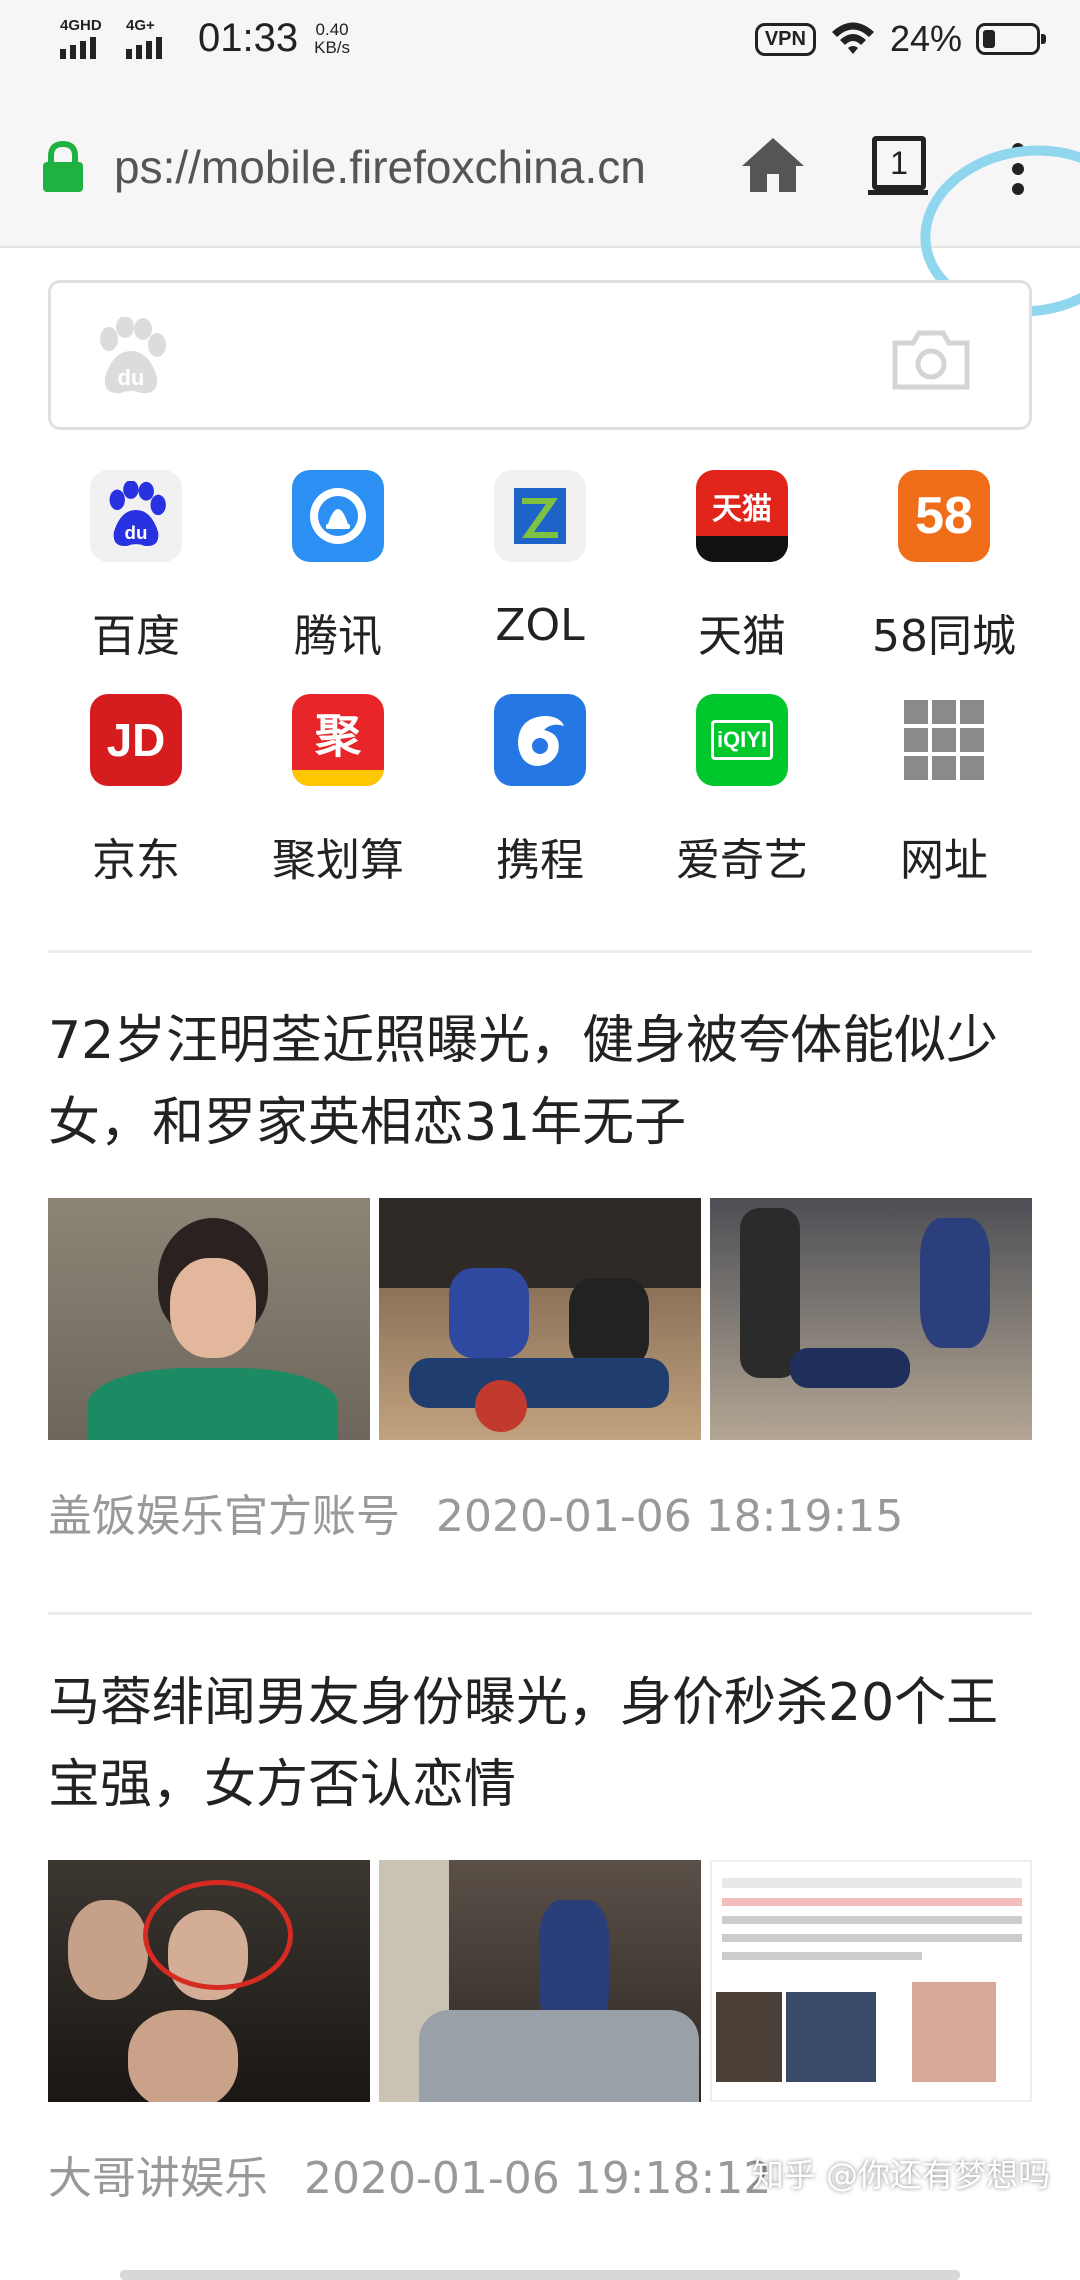 The image size is (1080, 2280). Describe the element at coordinates (540, 207) in the screenshot. I see `url-bar: ps://mobile.firefoxchina.cn 1` at that location.